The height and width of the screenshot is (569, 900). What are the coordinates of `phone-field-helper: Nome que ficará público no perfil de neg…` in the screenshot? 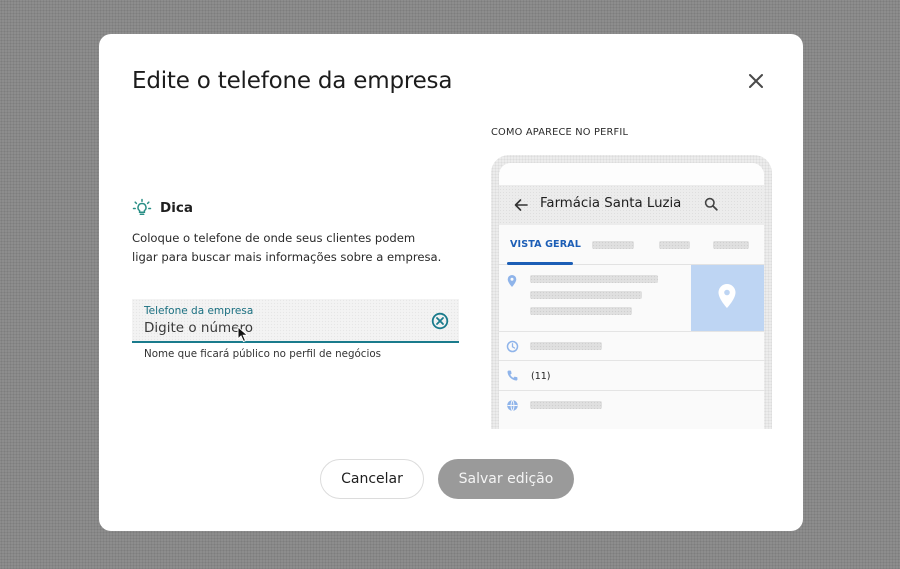 It's located at (262, 354).